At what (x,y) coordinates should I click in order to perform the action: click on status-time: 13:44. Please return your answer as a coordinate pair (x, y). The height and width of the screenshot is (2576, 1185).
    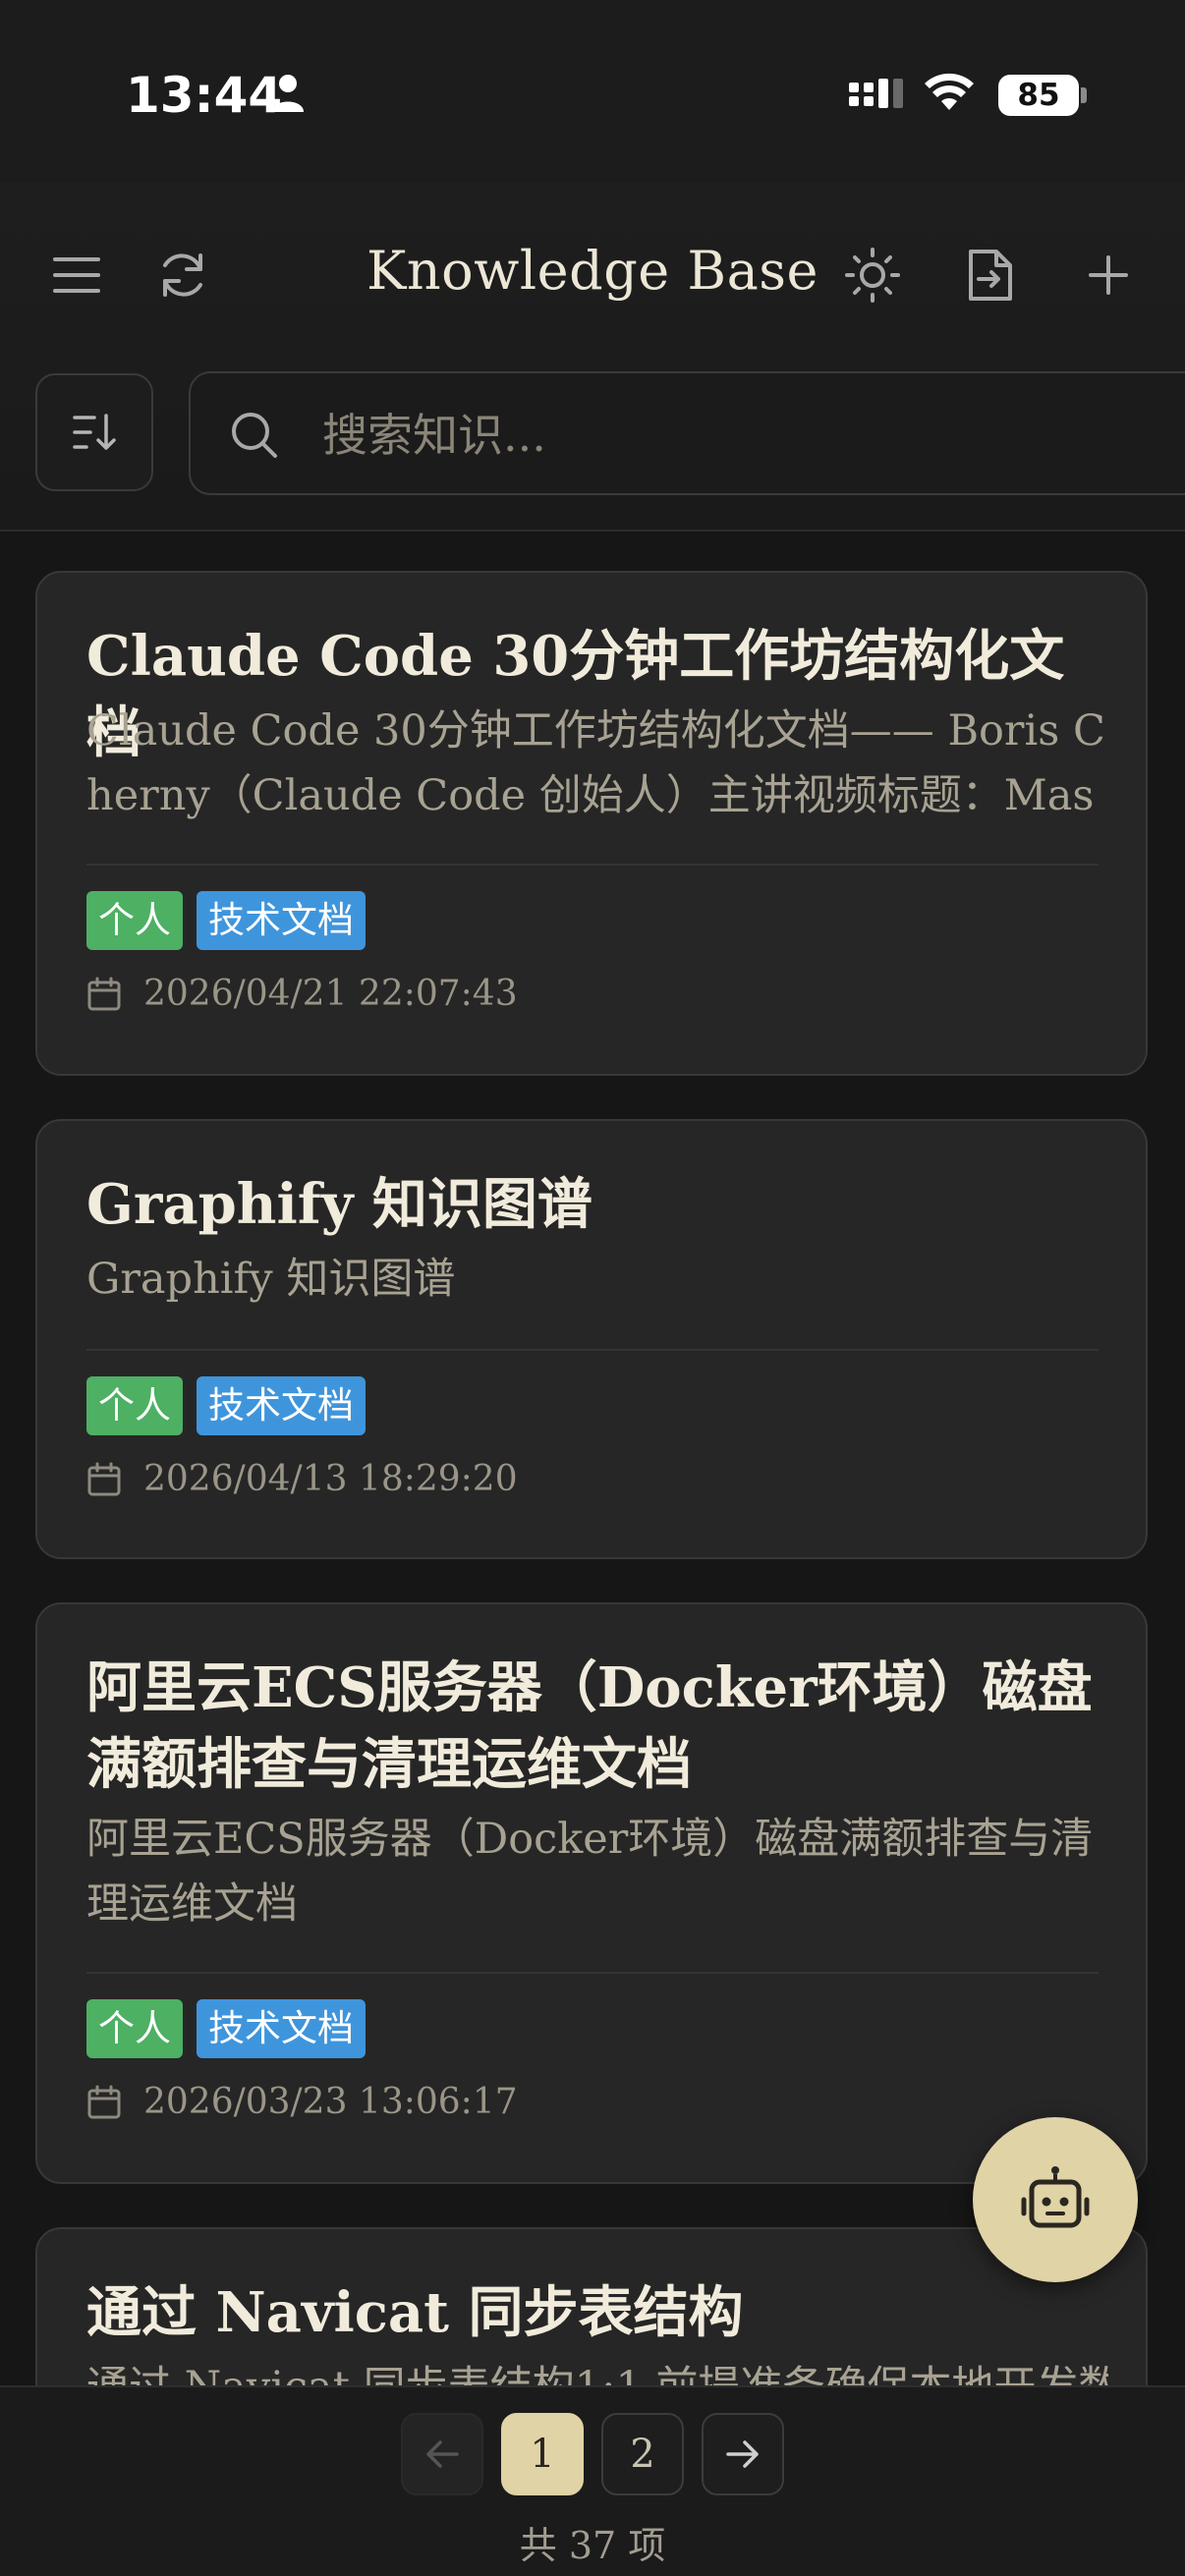
    Looking at the image, I should click on (205, 95).